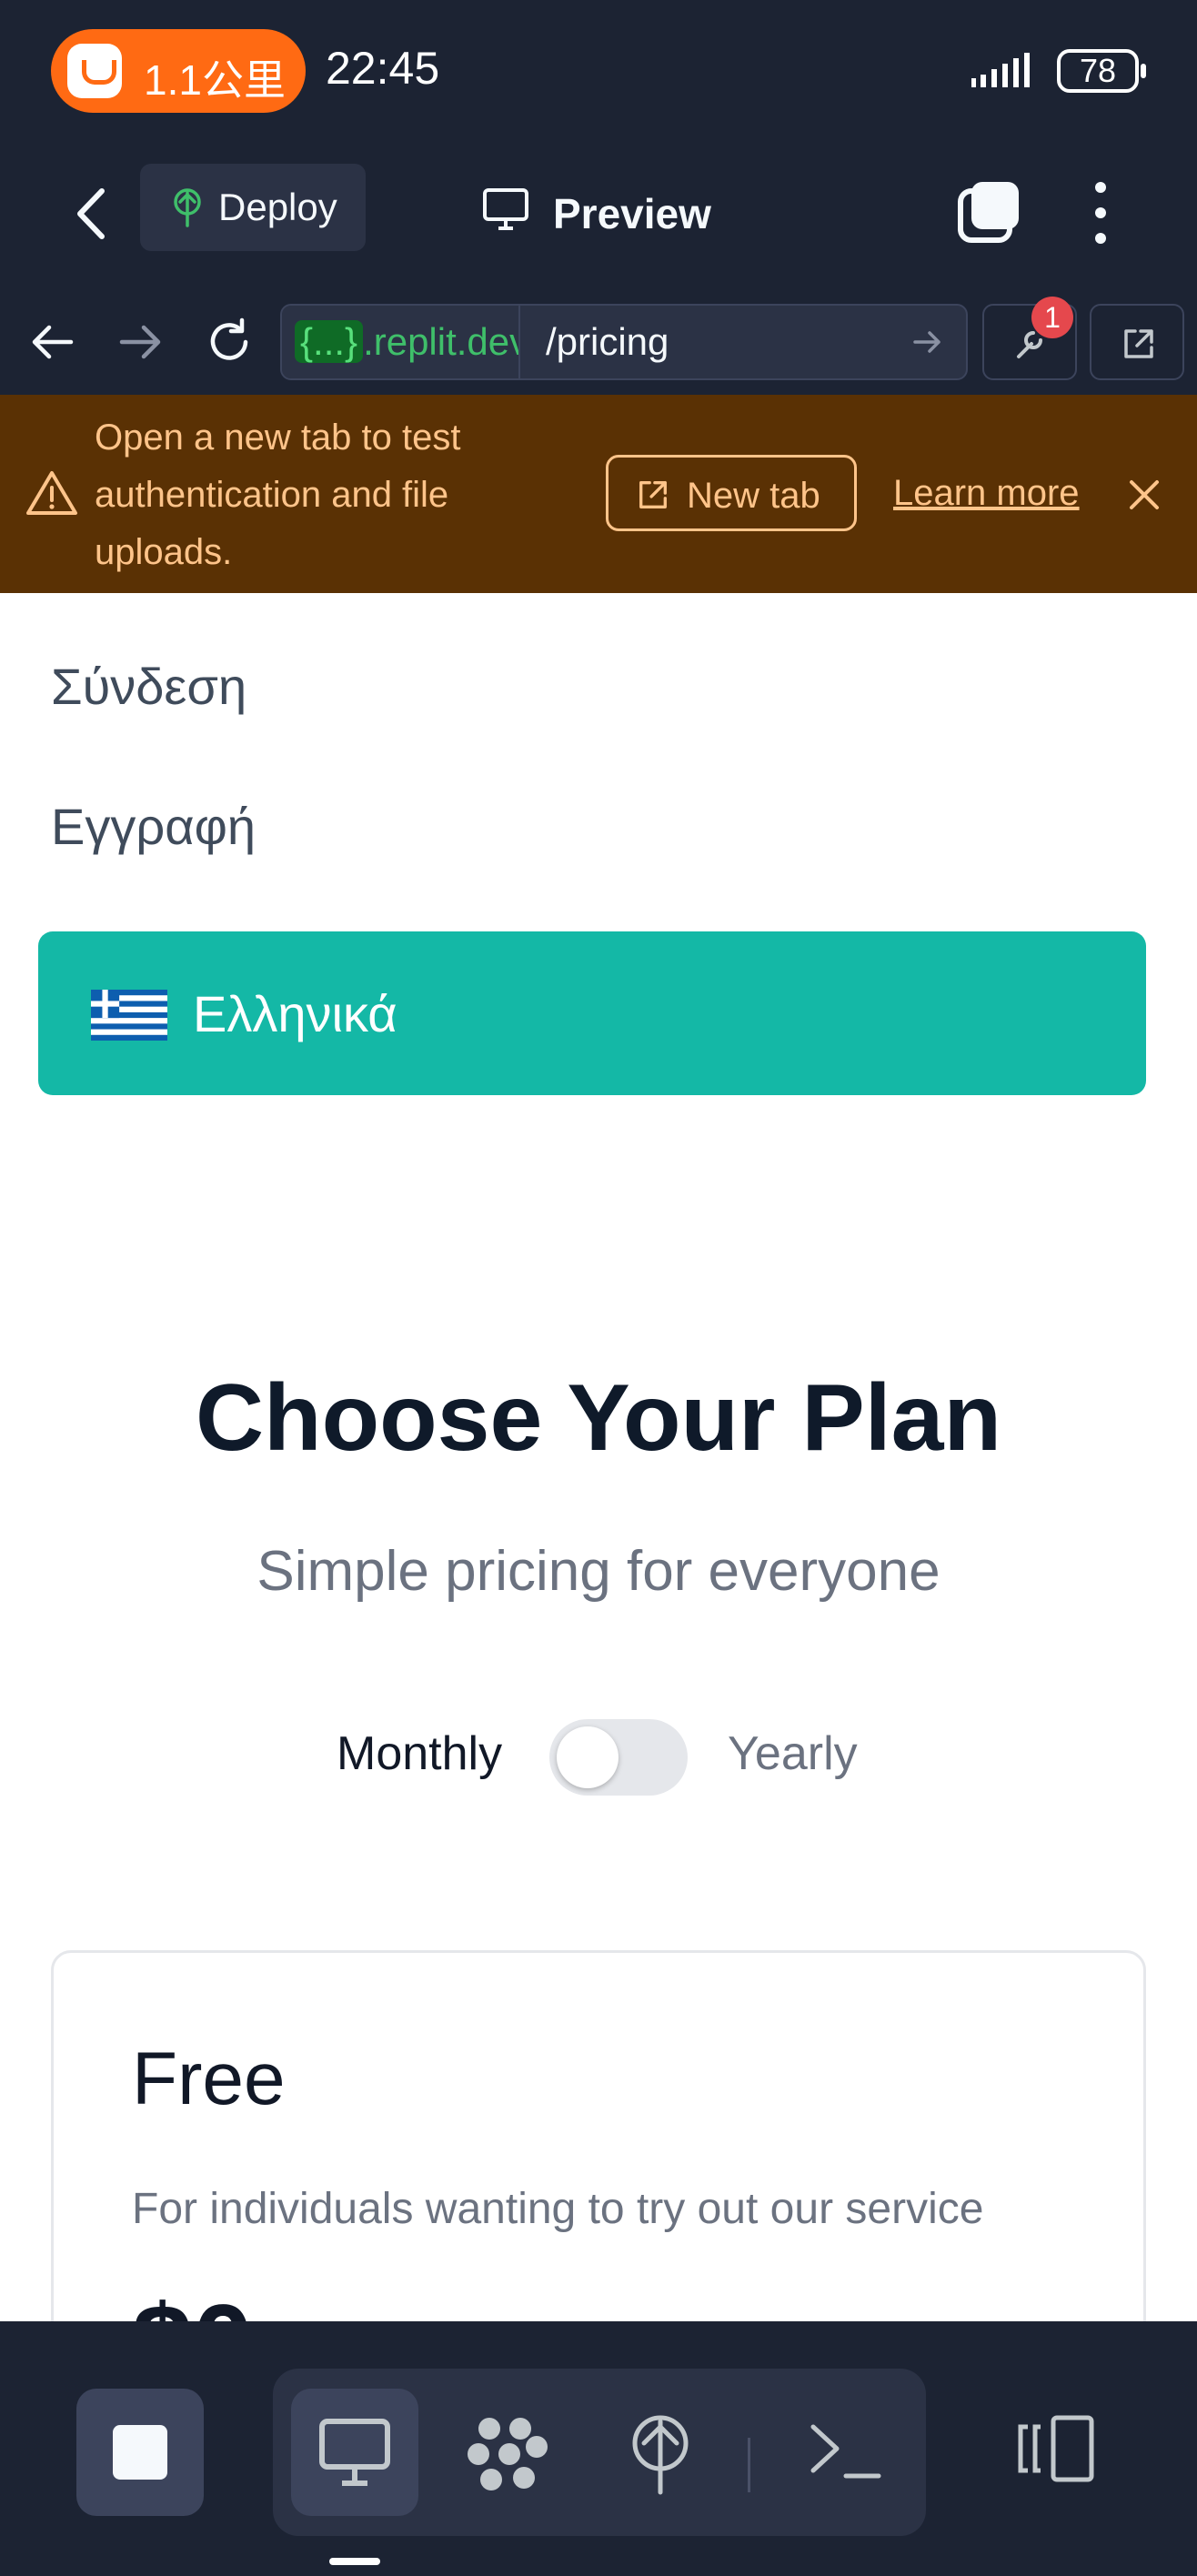 Image resolution: width=1197 pixels, height=2576 pixels. I want to click on pricing-subheading: Simple pricing for everyone, so click(598, 1571).